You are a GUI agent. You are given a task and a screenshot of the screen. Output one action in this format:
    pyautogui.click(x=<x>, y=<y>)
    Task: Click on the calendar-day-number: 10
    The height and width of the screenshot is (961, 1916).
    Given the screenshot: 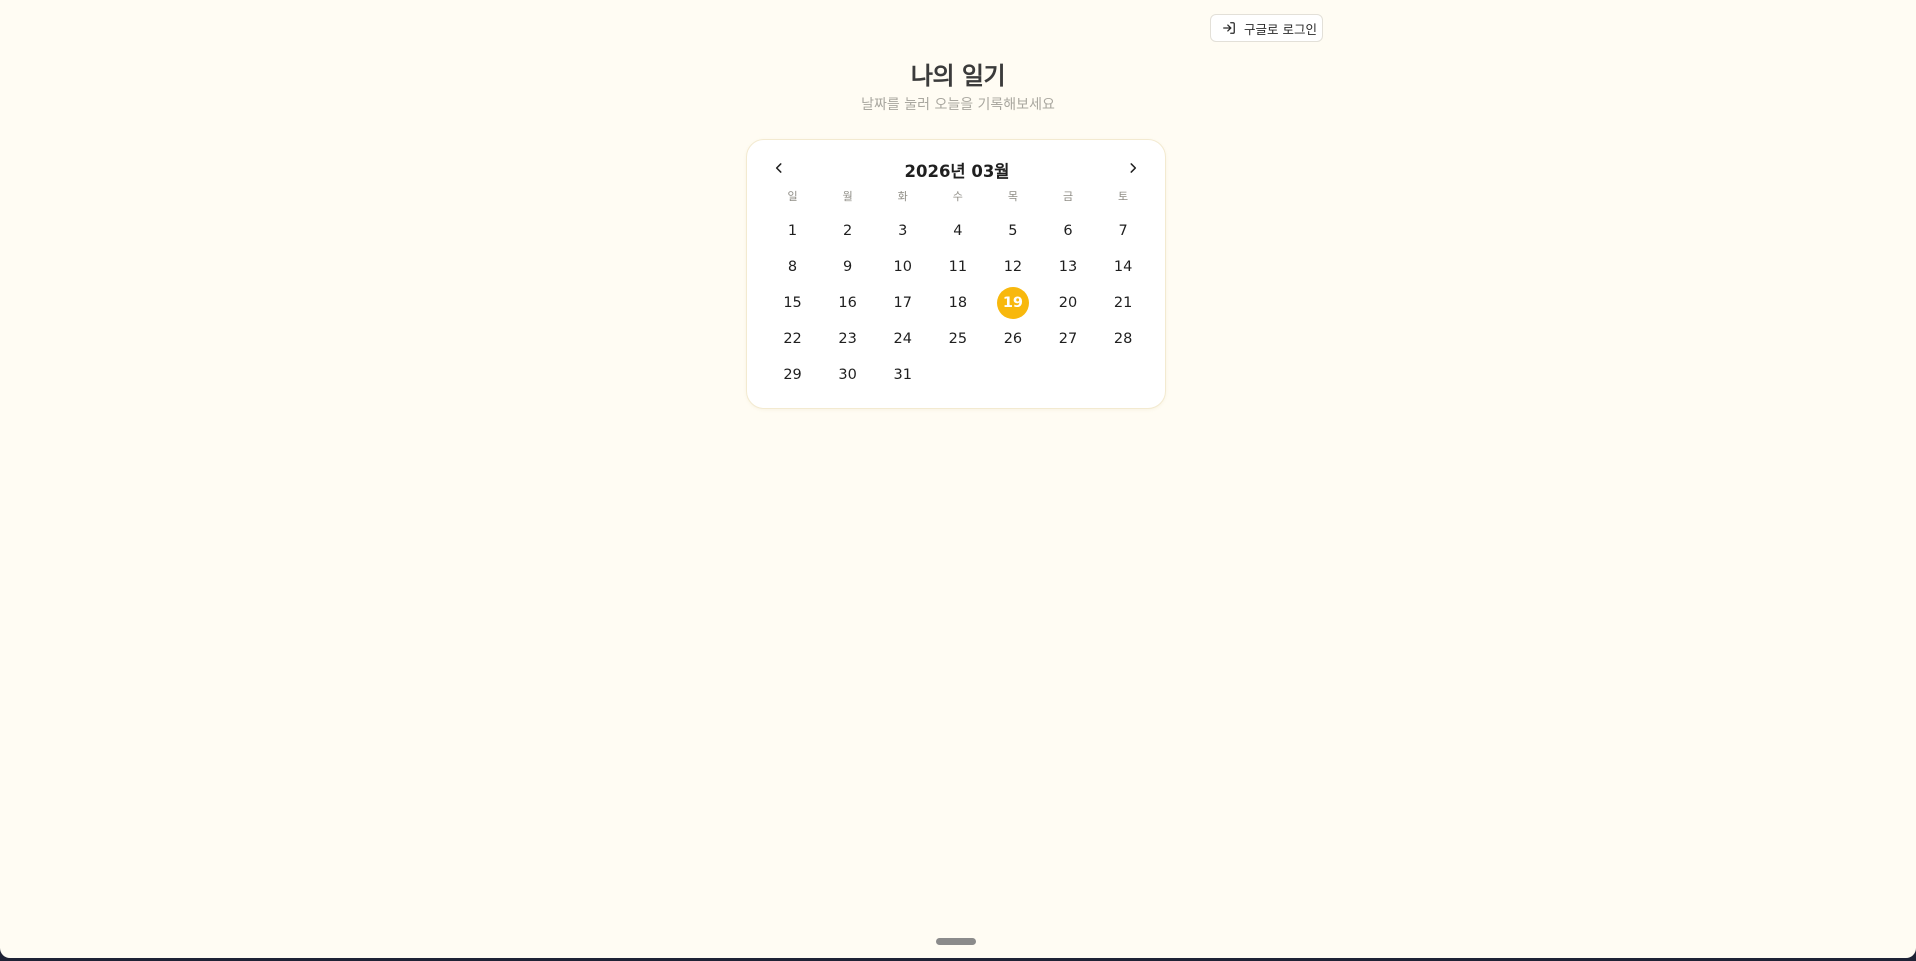 What is the action you would take?
    pyautogui.click(x=902, y=267)
    